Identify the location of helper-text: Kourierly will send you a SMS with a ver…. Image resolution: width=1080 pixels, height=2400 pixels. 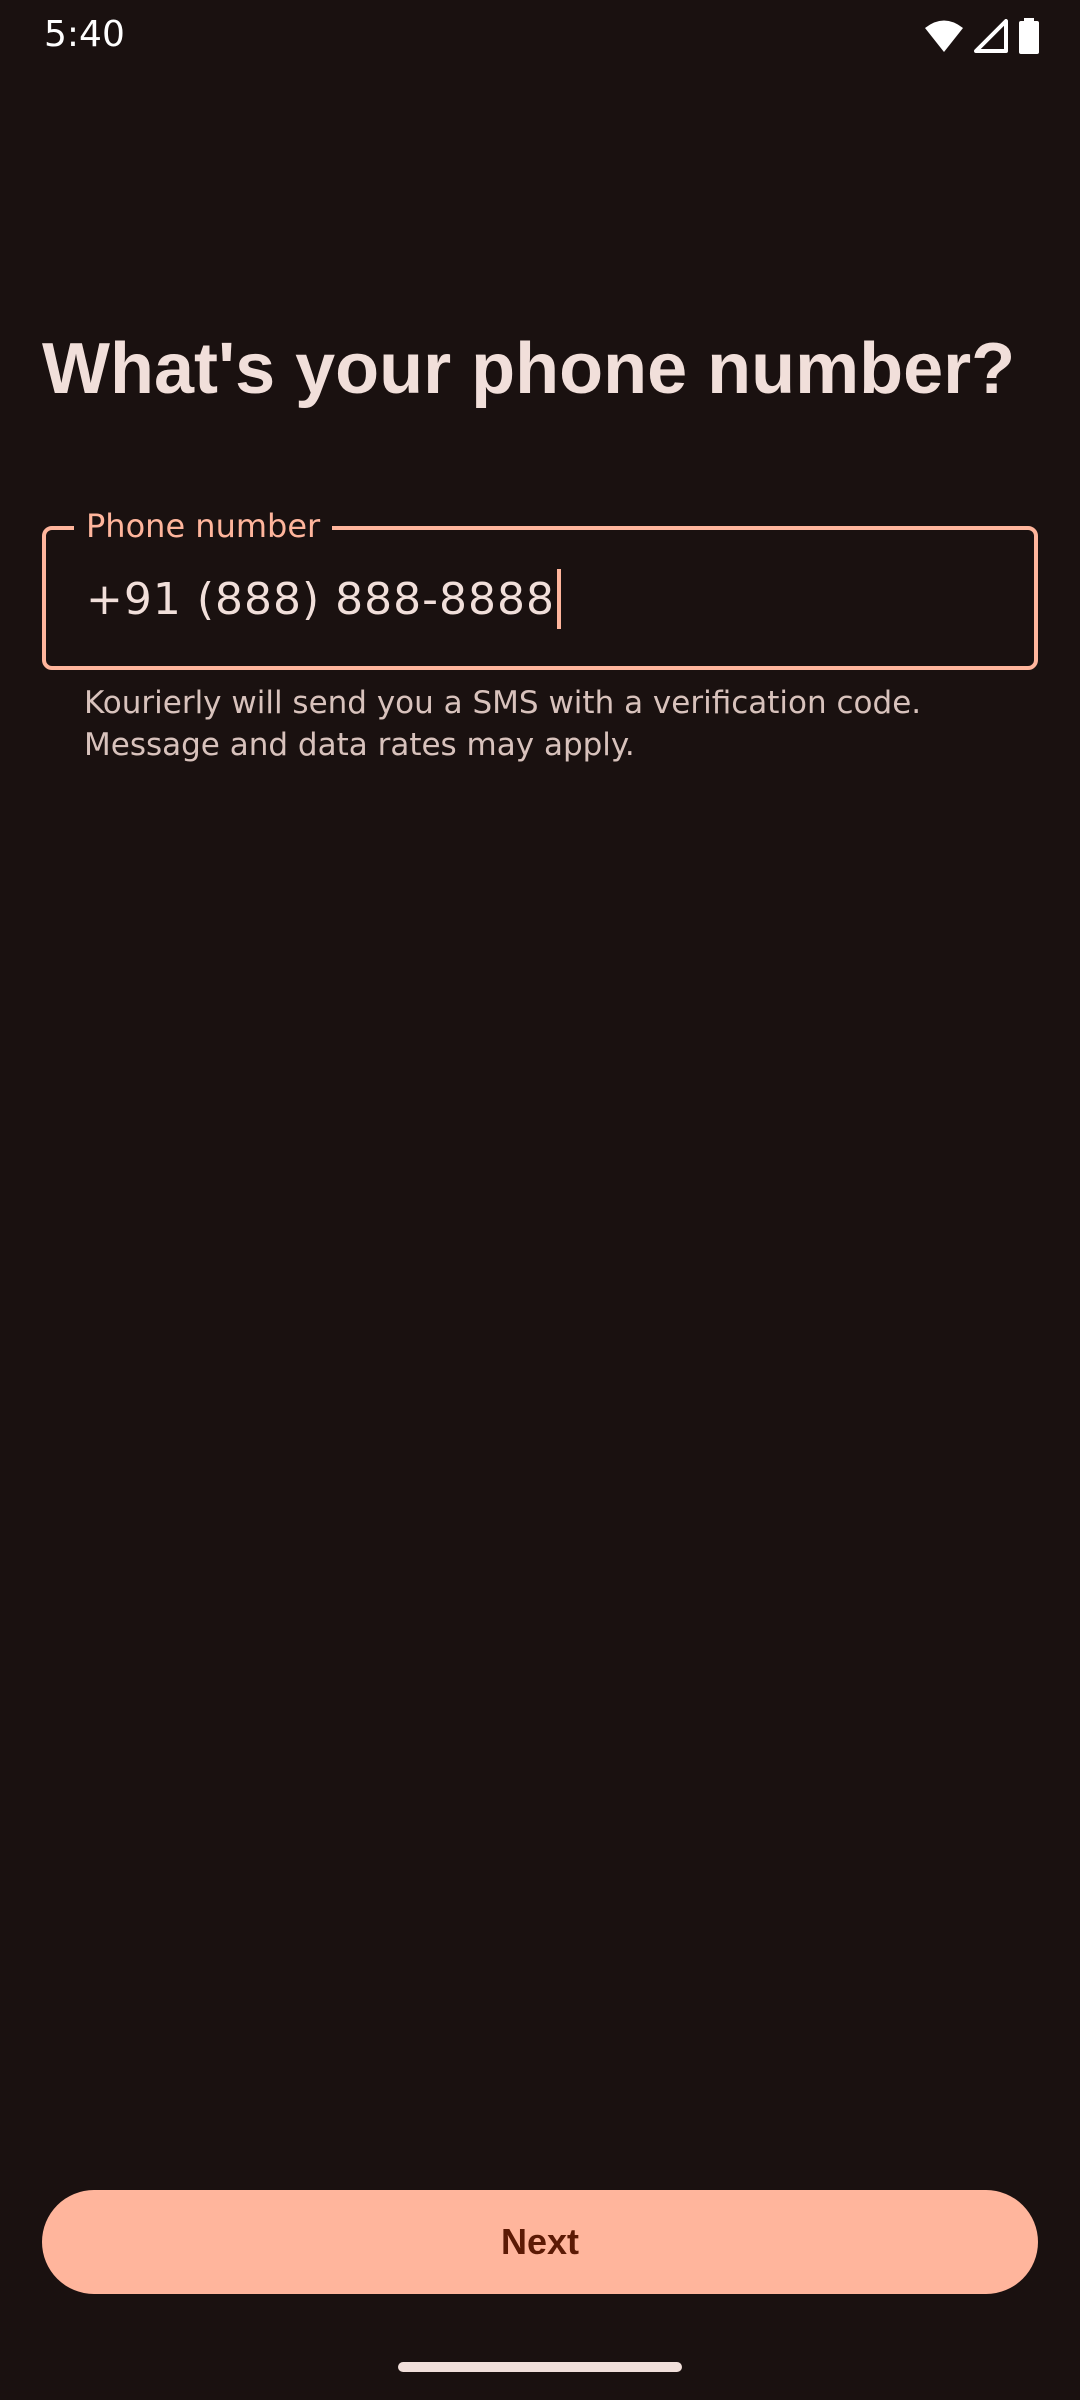
(559, 724).